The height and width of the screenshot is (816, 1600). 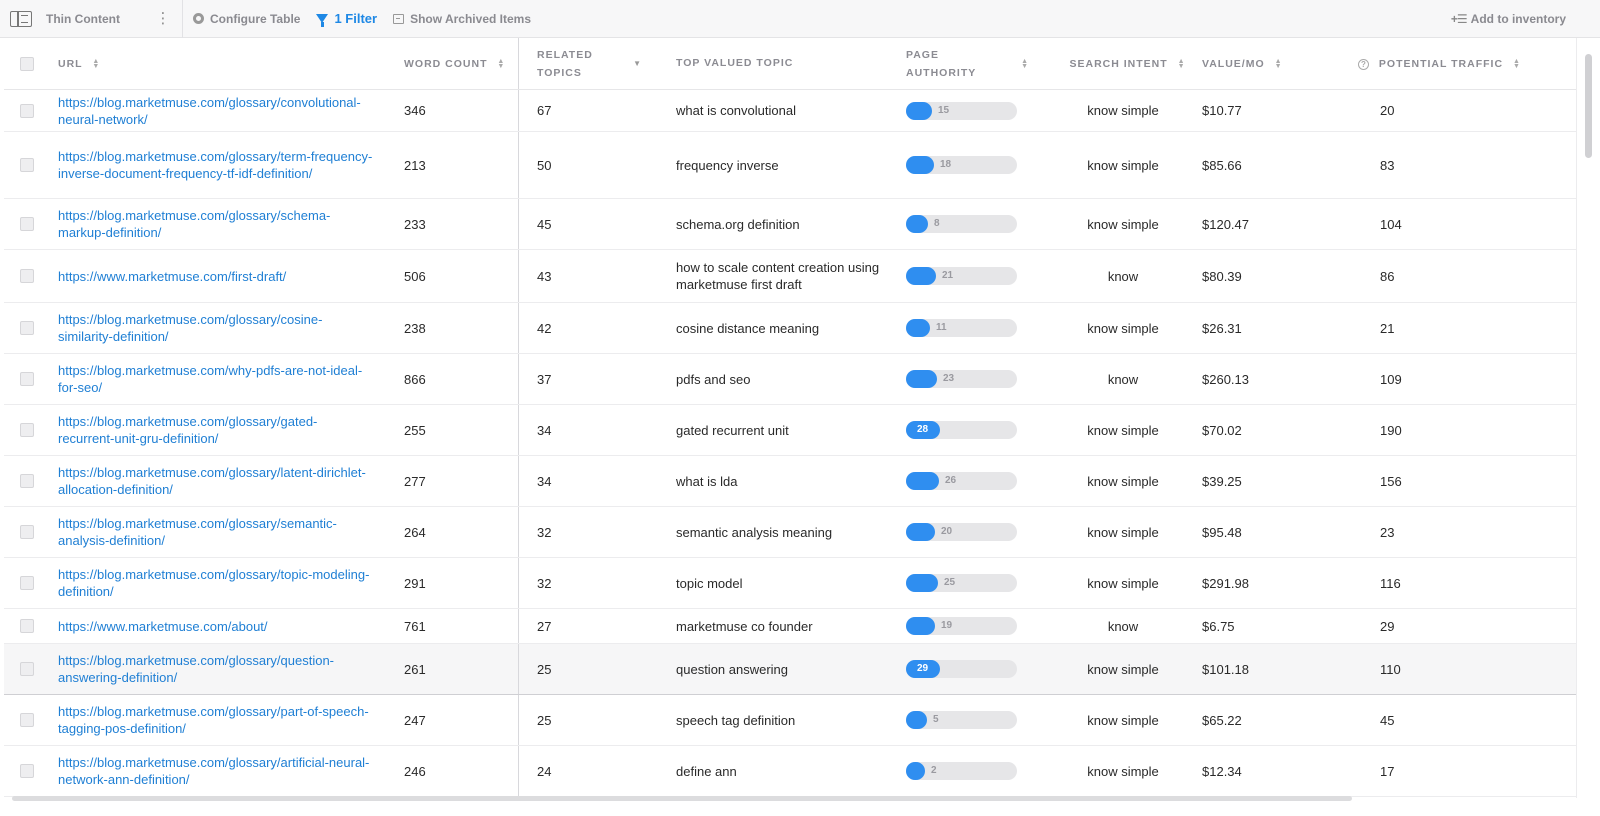 What do you see at coordinates (1123, 64) in the screenshot?
I see `column-header-search-intent: SEARCH INTENT ▲ ▼` at bounding box center [1123, 64].